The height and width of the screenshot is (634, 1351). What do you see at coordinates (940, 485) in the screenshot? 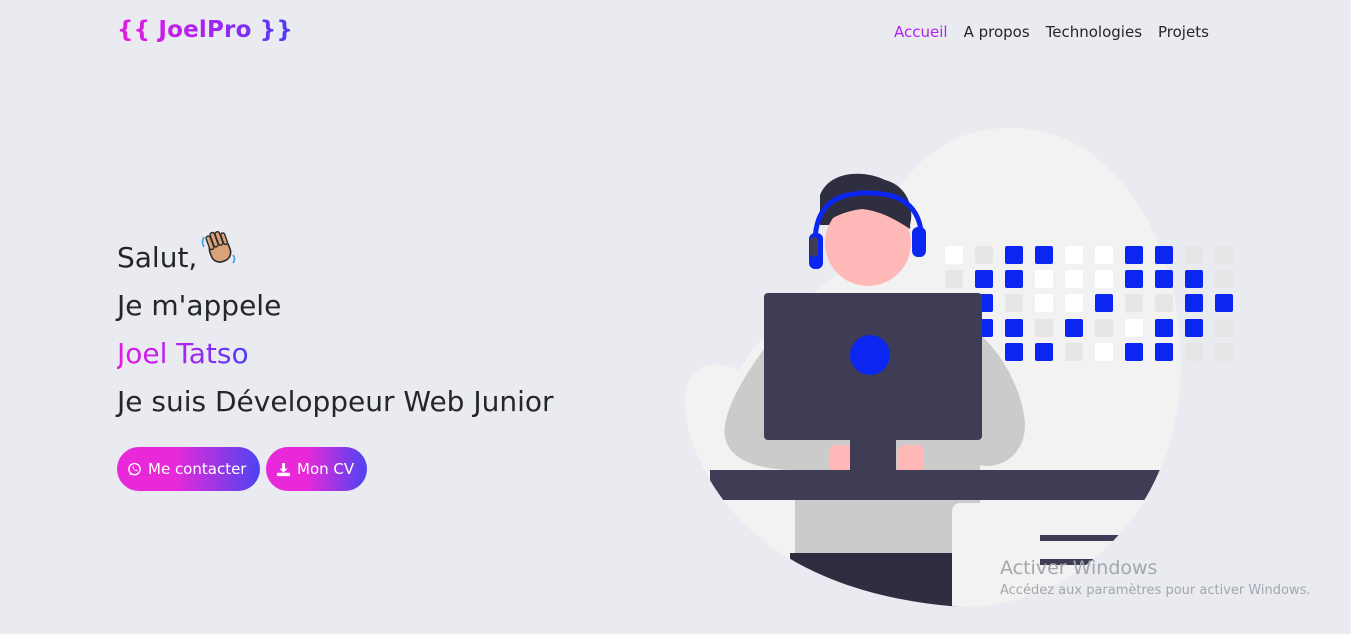
I see `desk` at bounding box center [940, 485].